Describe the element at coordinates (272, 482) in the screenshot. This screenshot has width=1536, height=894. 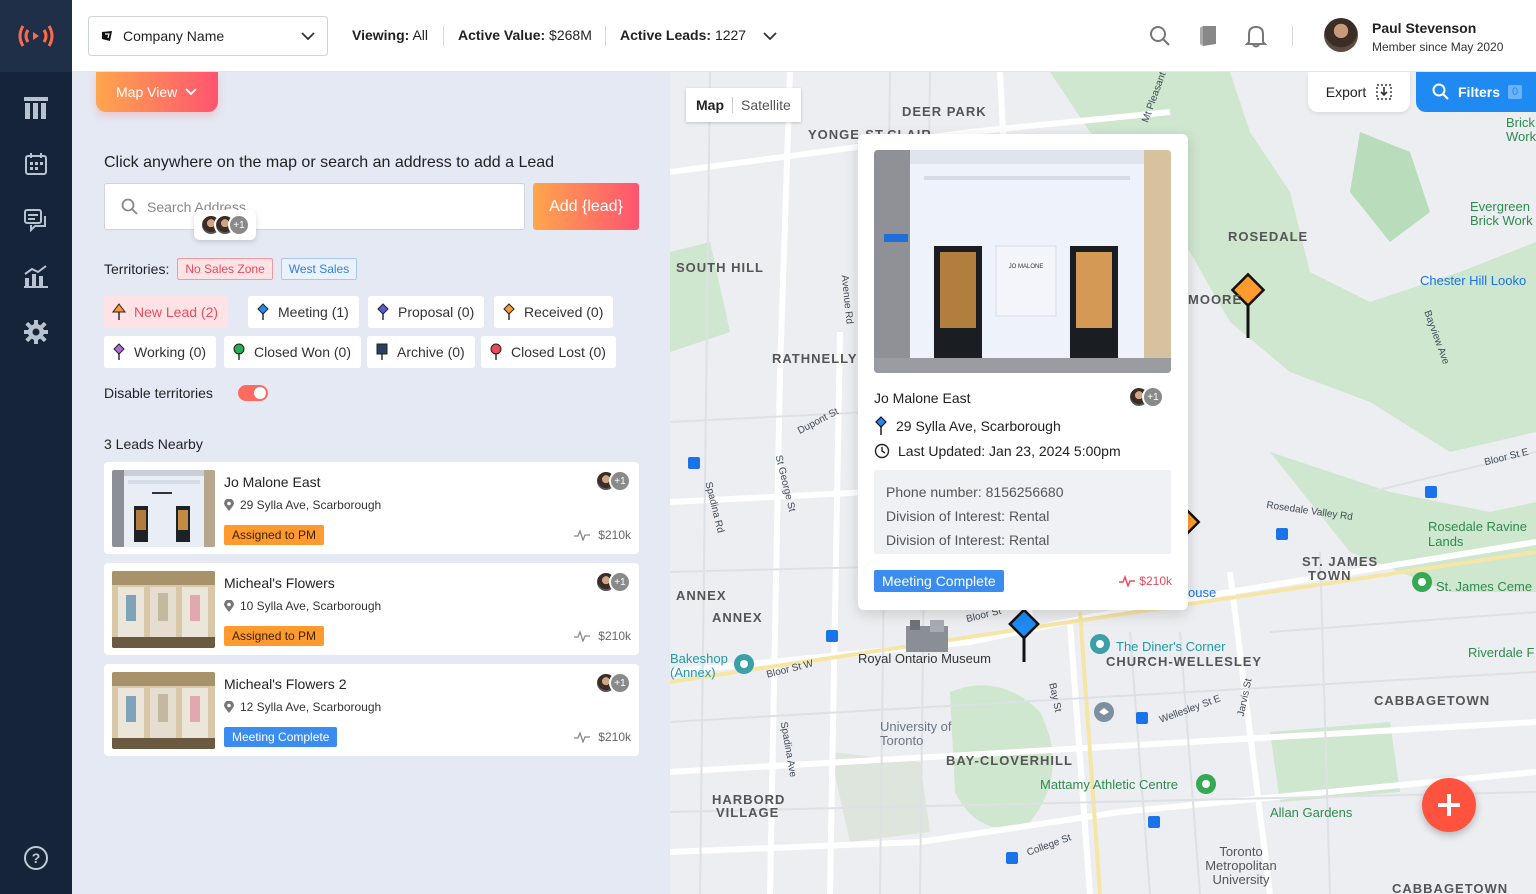
I see `lead-name: Jo Malone East` at that location.